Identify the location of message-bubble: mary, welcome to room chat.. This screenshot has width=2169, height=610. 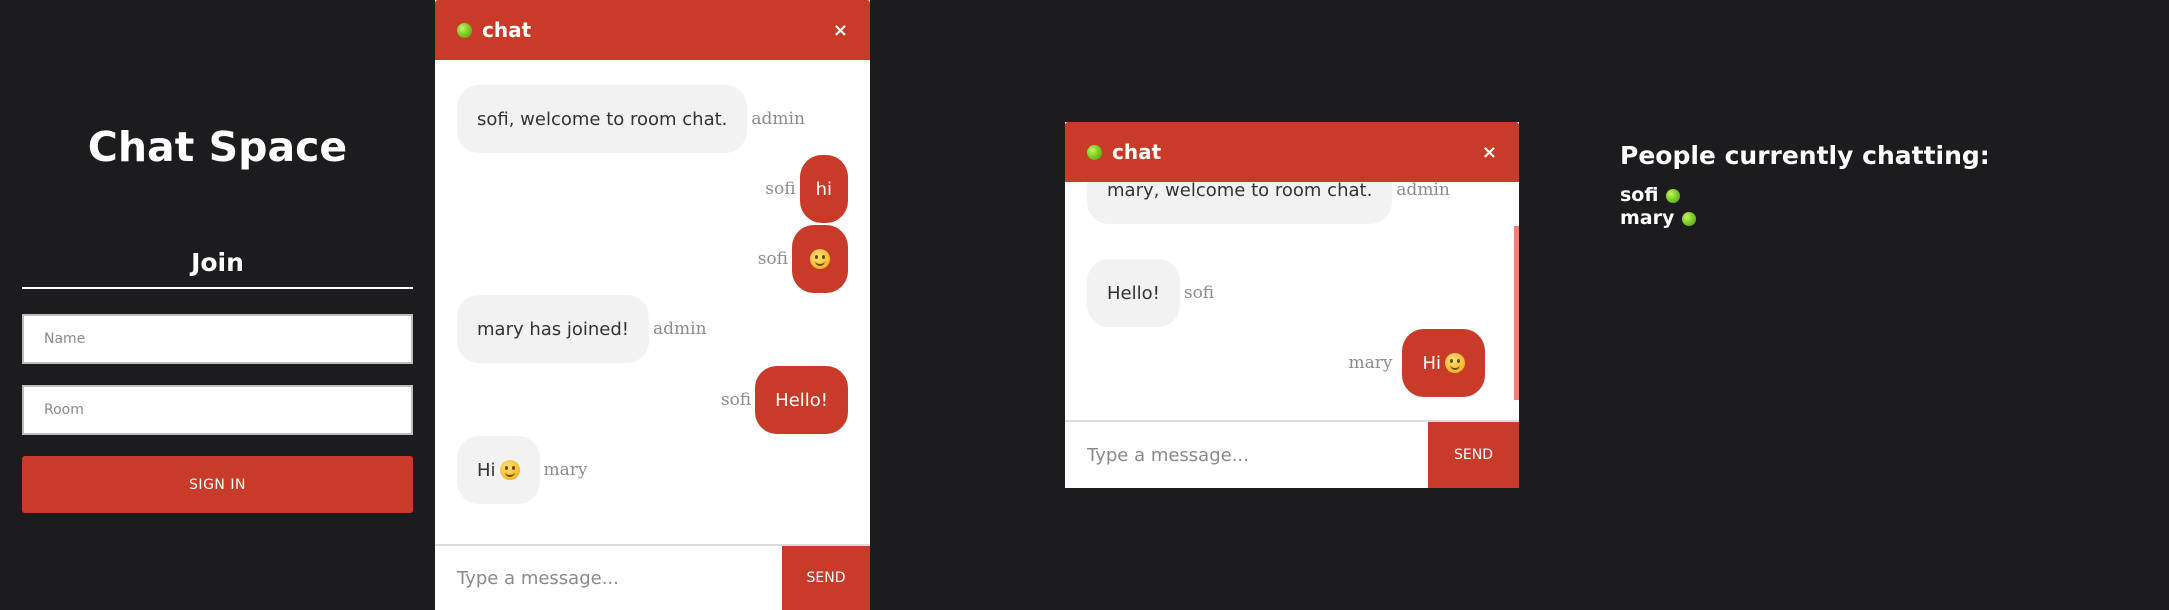
(1240, 203).